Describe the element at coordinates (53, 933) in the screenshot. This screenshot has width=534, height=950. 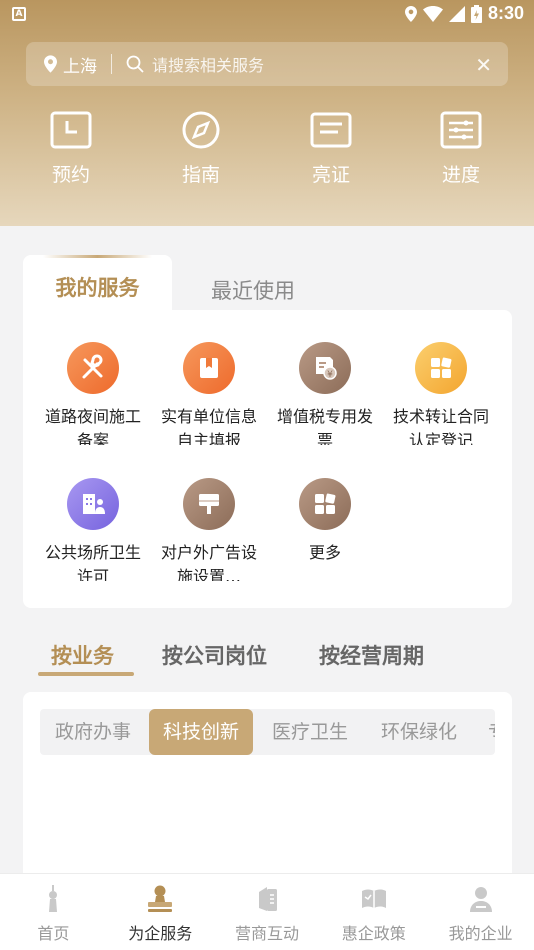
I see `nav-label: 首页` at that location.